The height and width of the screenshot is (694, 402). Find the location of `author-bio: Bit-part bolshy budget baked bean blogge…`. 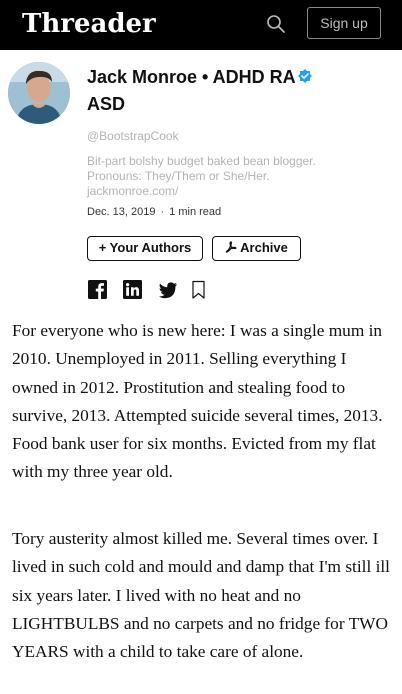

author-bio: Bit-part bolshy budget baked bean blogge… is located at coordinates (201, 176).